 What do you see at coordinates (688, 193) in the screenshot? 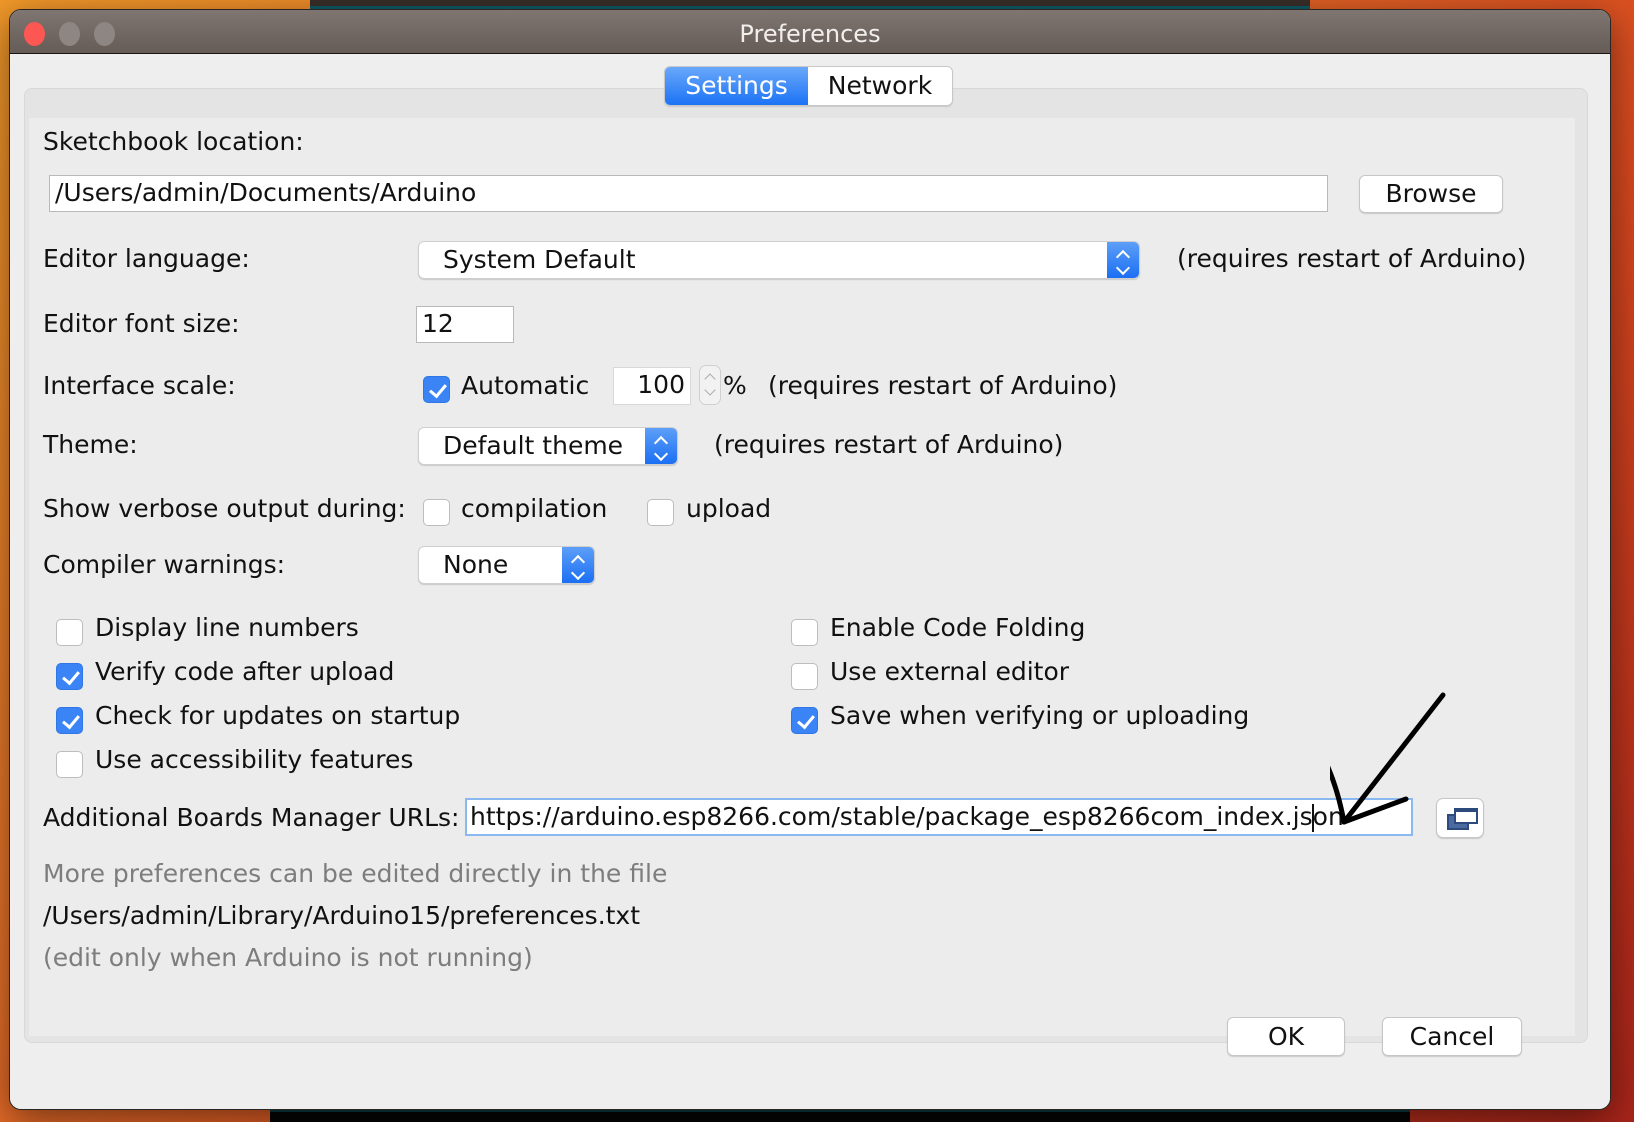
I see `sketchbook-location-input: /Users/admin/Documents/Arduino` at bounding box center [688, 193].